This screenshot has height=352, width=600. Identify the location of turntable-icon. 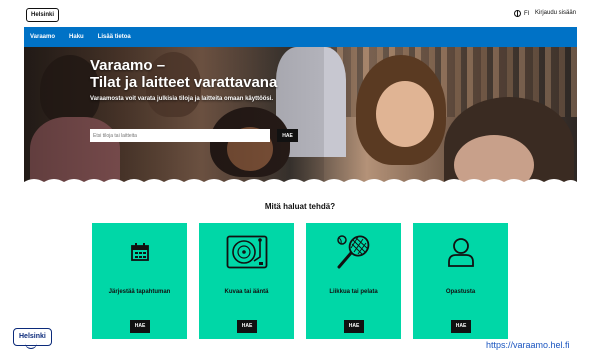
(246, 252).